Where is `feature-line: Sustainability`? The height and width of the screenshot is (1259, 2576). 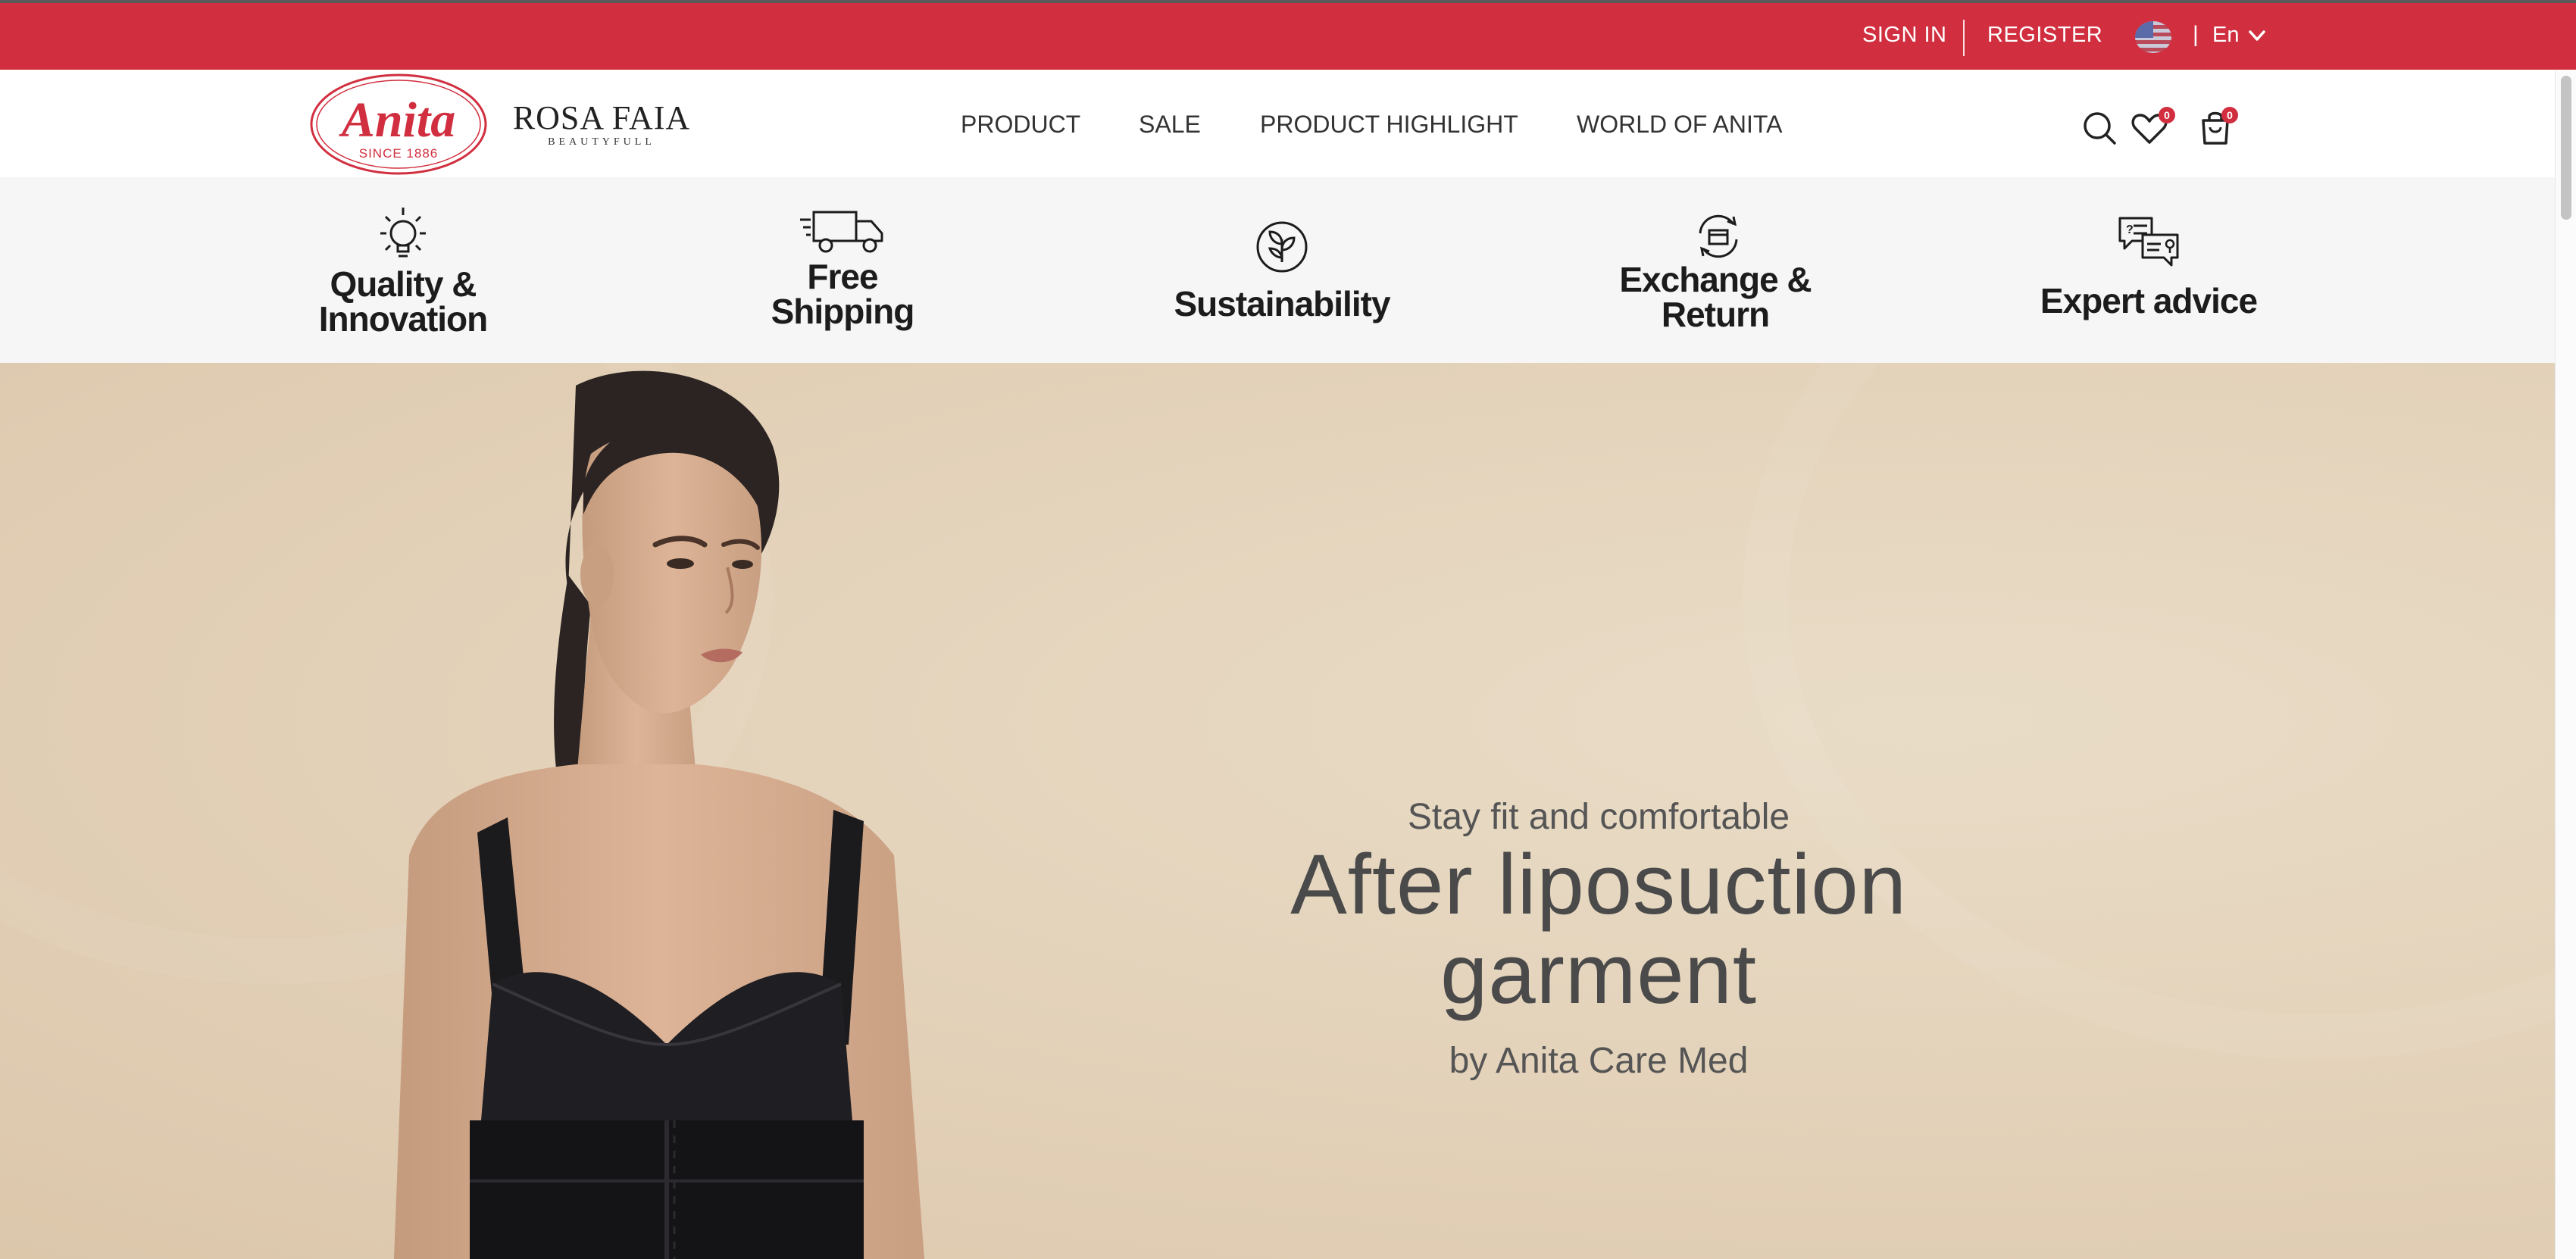
feature-line: Sustainability is located at coordinates (1282, 303).